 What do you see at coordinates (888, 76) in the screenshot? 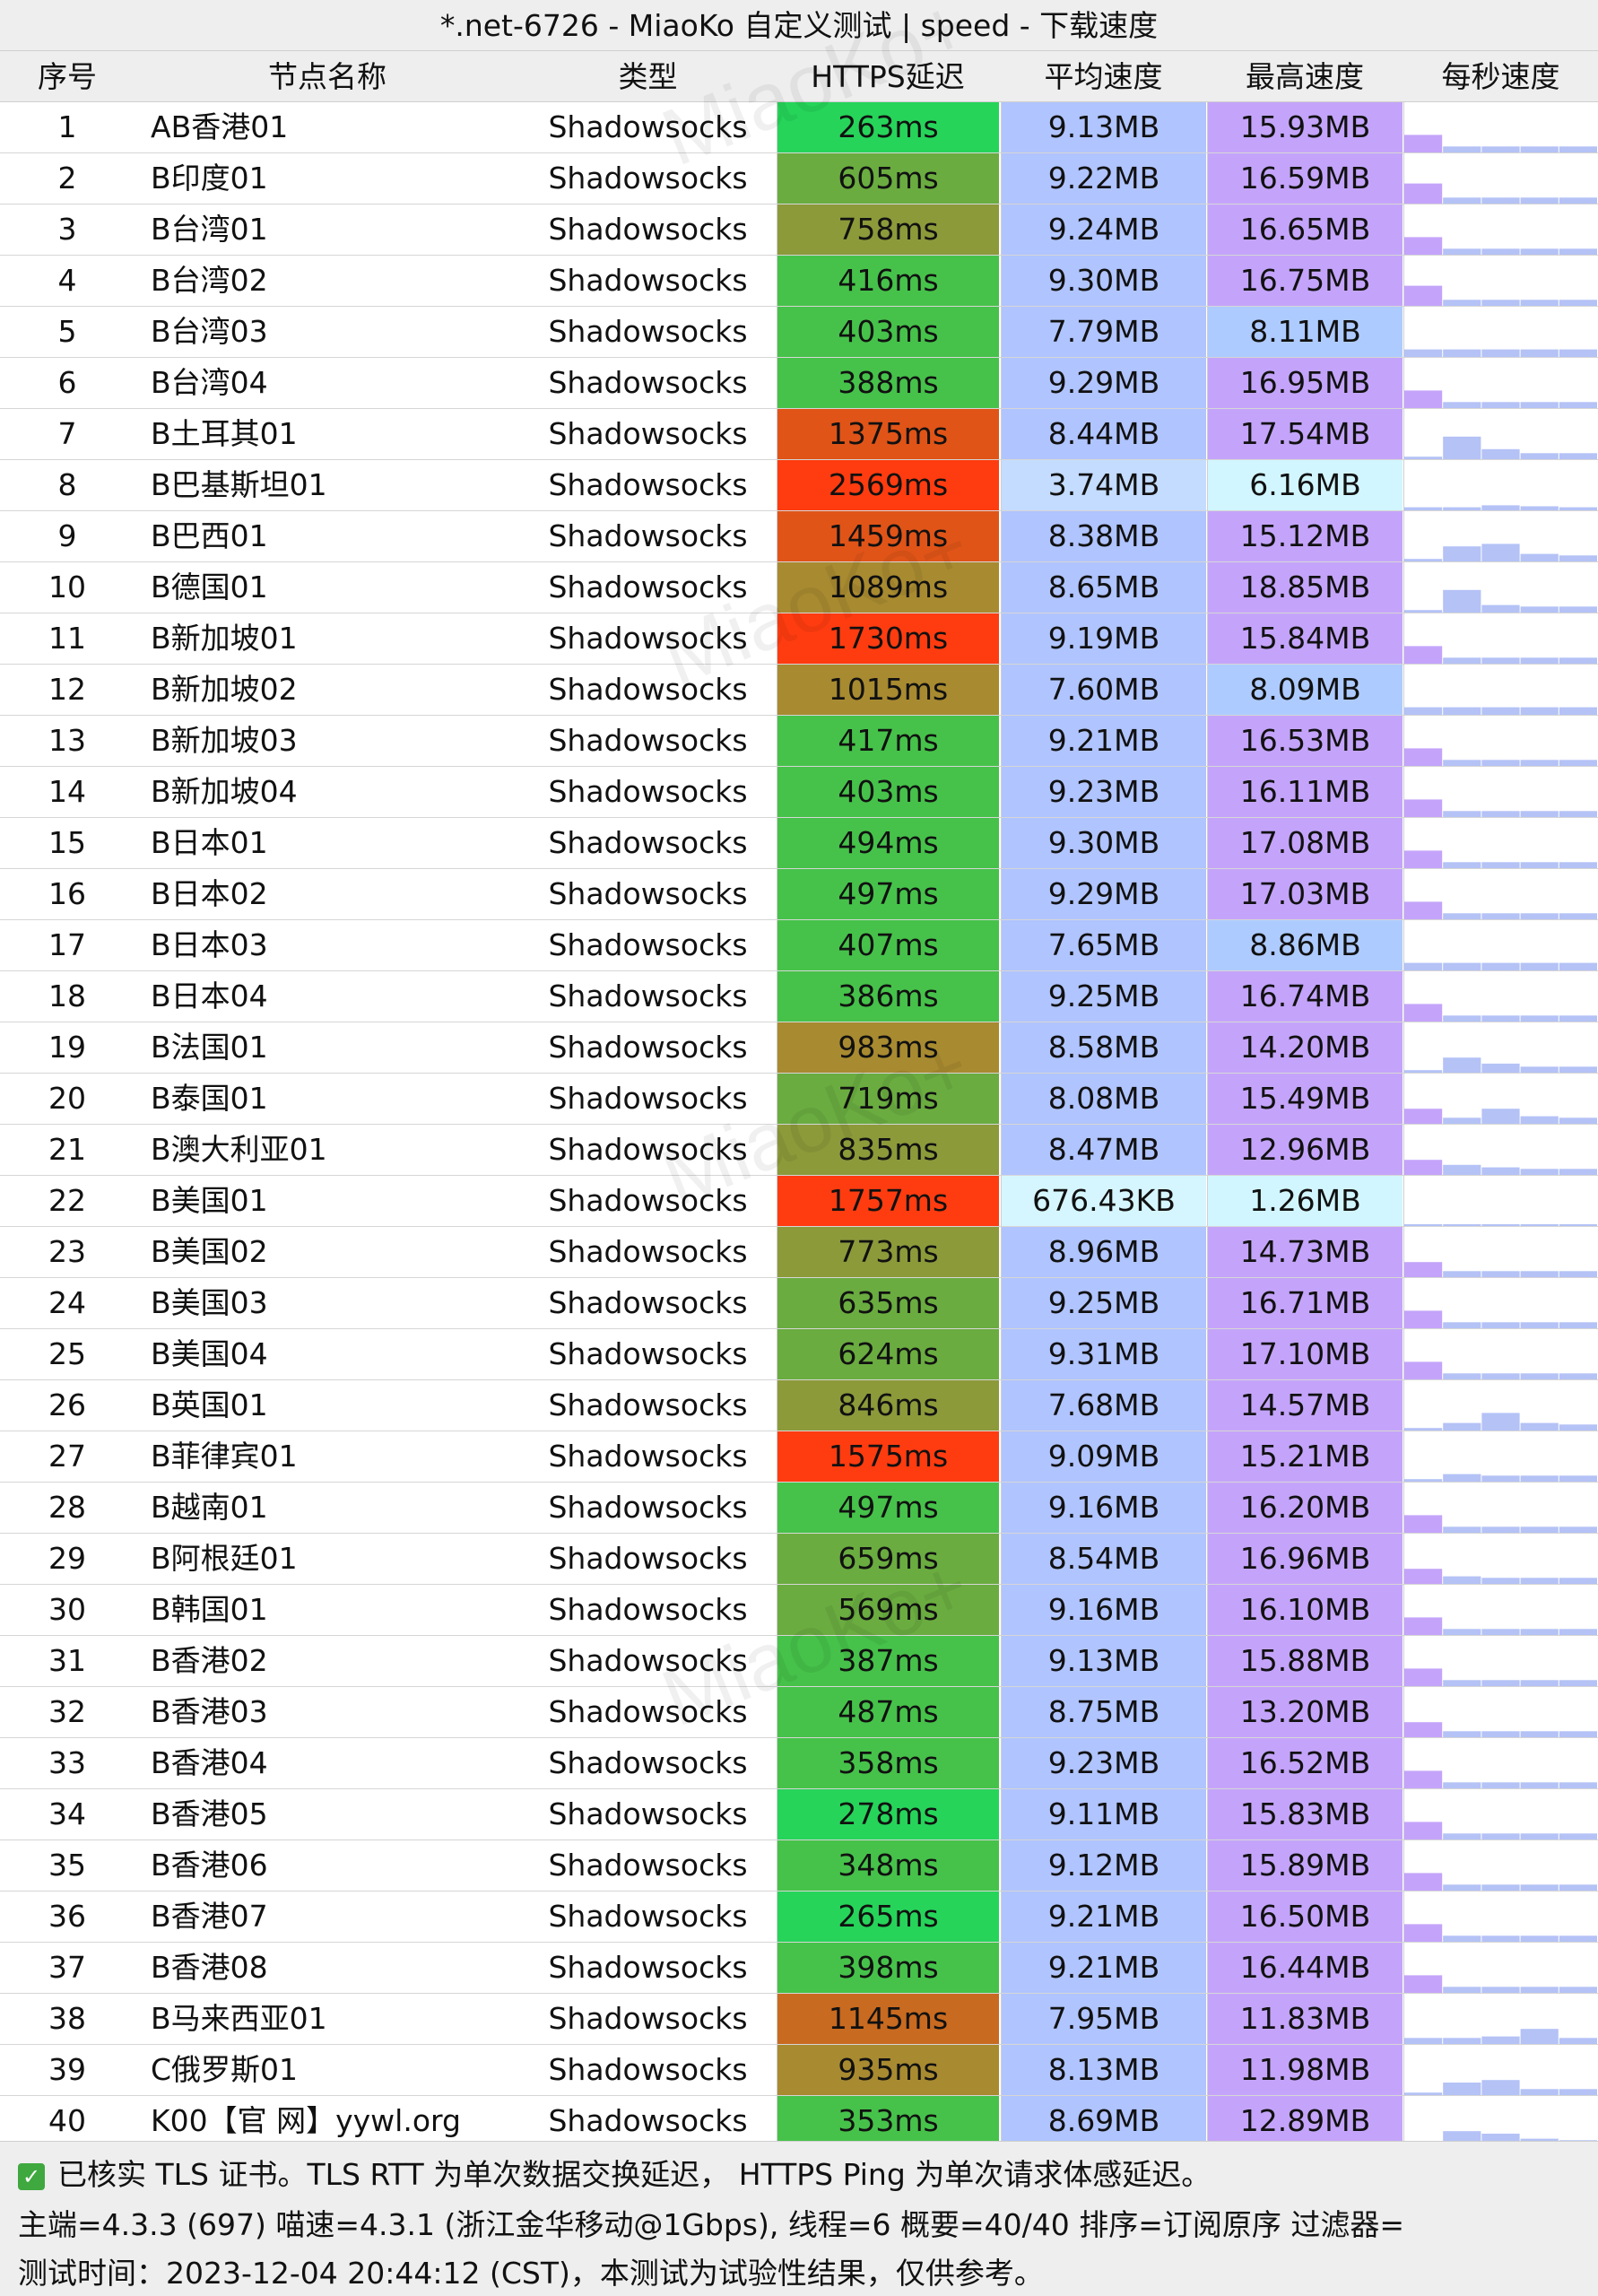
I see `header-https-latency: HTTPS延迟` at bounding box center [888, 76].